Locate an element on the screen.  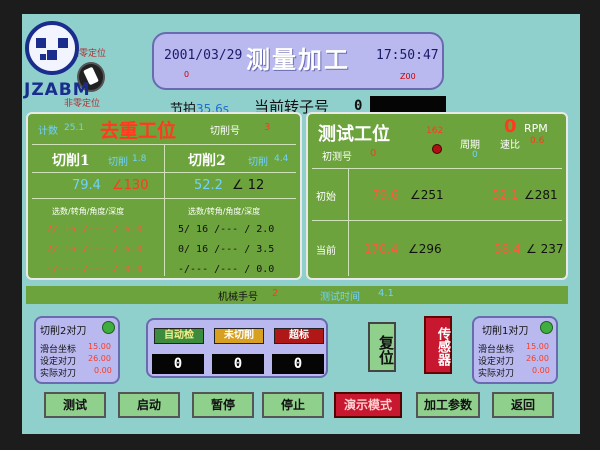
speed-value: 0.6 is located at coordinates (537, 141).